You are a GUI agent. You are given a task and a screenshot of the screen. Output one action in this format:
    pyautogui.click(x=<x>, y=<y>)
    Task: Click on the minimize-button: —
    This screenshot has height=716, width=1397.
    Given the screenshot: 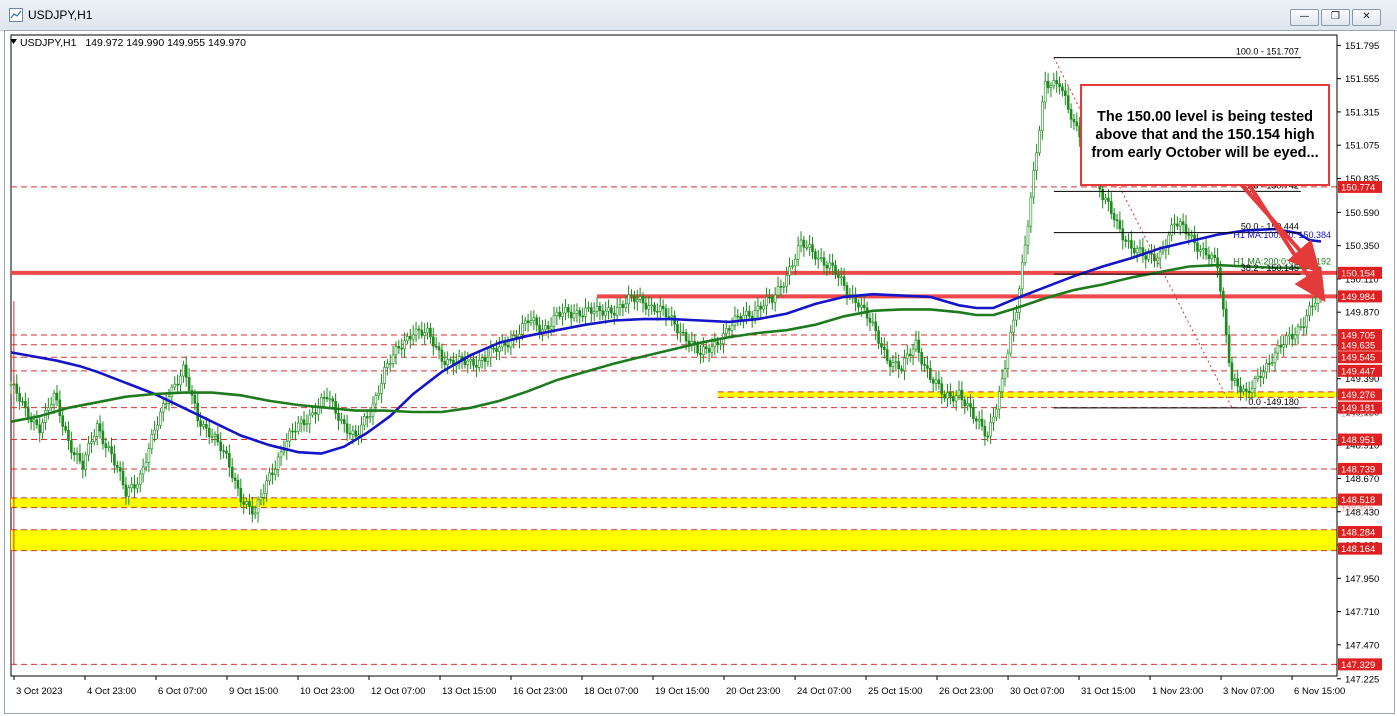 What is the action you would take?
    pyautogui.click(x=1304, y=17)
    